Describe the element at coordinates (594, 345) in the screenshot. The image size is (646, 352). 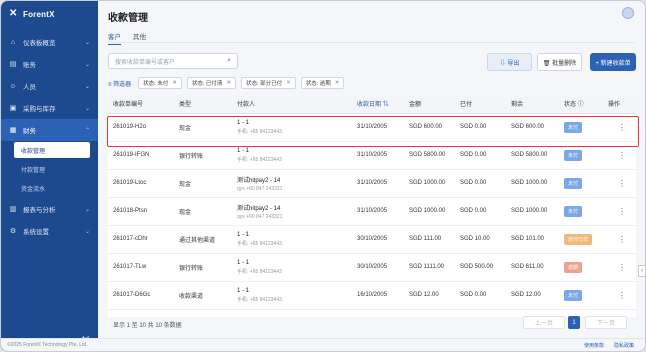
I see `terms-link: 使用条款` at that location.